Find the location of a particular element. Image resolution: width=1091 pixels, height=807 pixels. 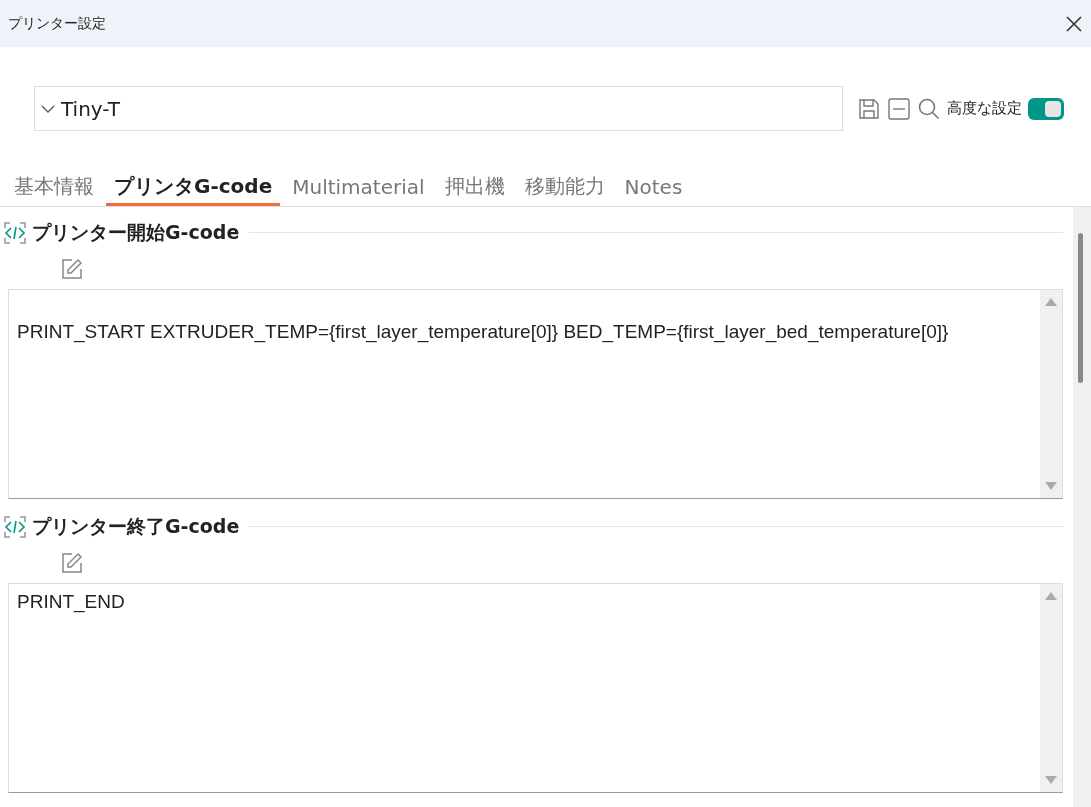

advanced-settings-label: 高度な設定 is located at coordinates (984, 108).